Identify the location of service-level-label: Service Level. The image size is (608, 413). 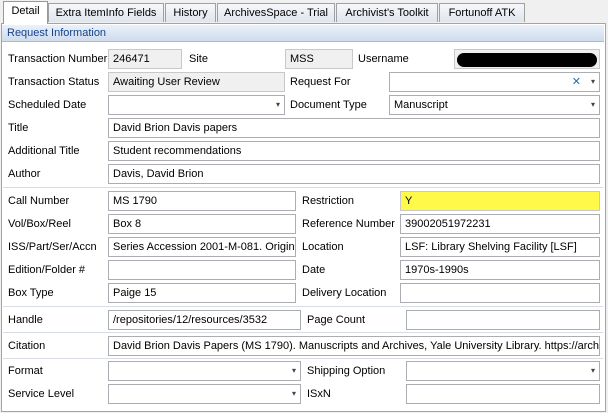
(41, 394).